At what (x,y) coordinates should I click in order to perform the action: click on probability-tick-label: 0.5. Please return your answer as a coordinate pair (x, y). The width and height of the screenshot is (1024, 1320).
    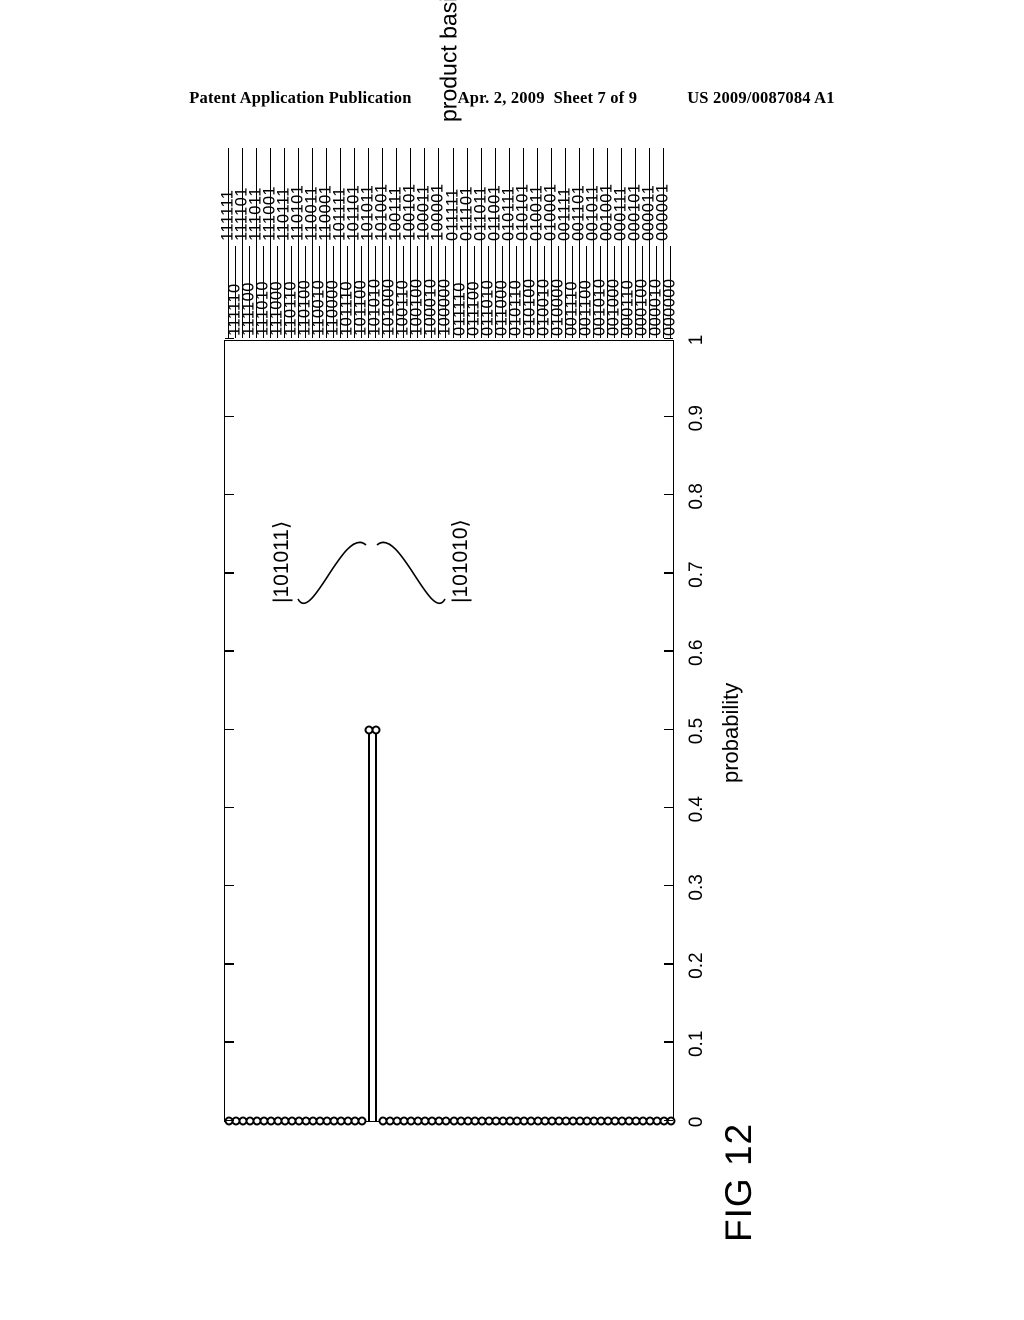
    Looking at the image, I should click on (696, 731).